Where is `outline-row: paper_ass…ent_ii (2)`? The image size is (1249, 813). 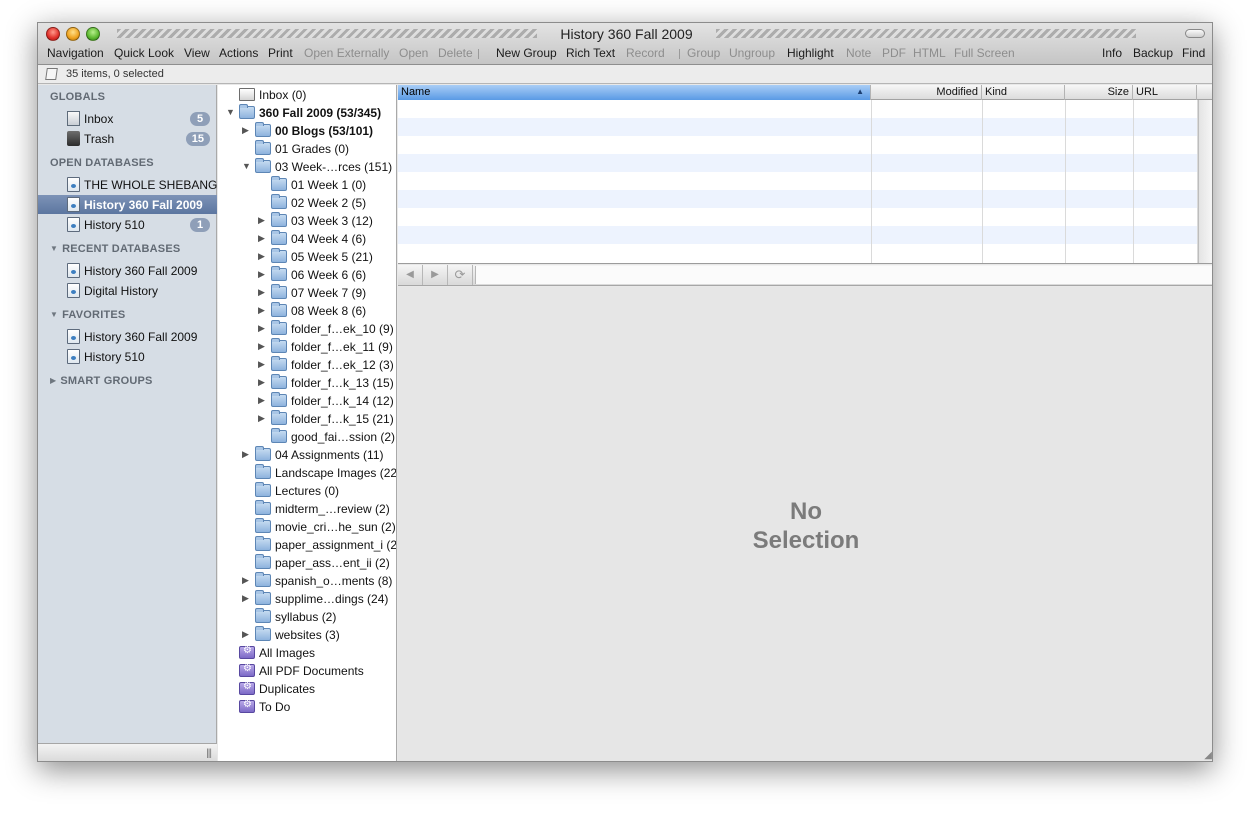
outline-row: paper_ass…ent_ii (2) is located at coordinates (307, 563).